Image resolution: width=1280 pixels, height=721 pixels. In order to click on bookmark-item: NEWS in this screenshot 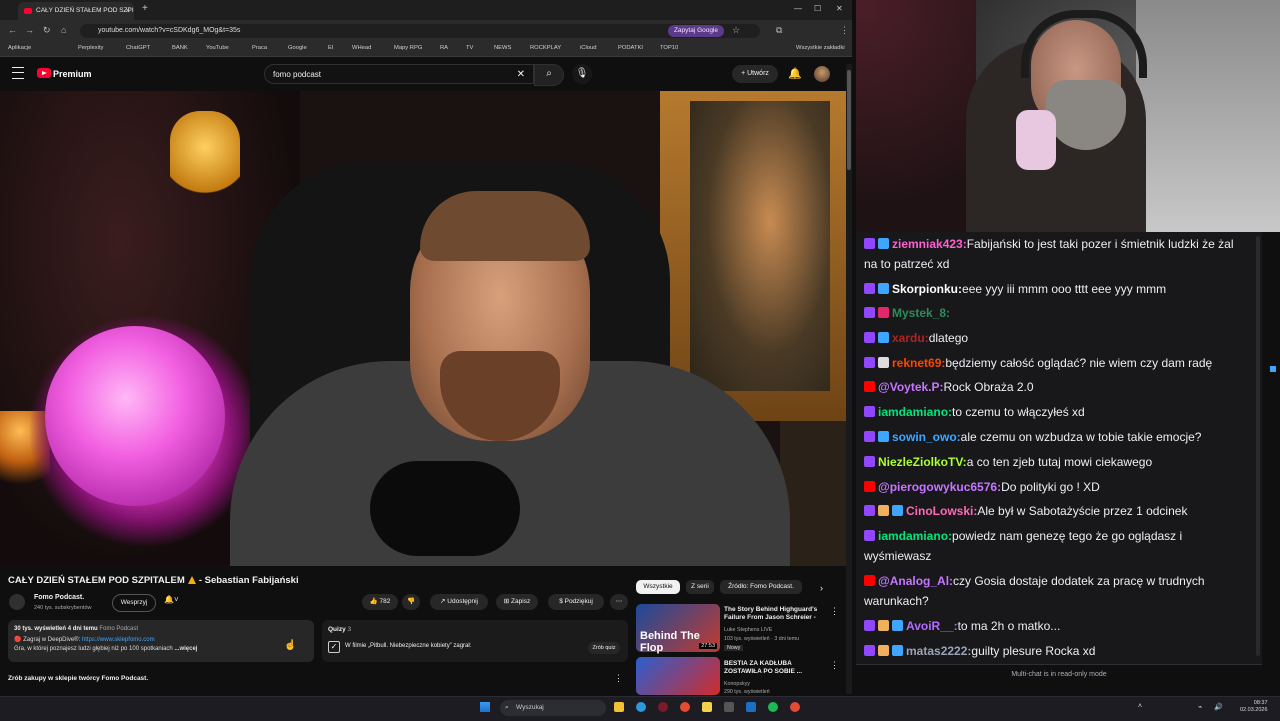, I will do `click(502, 48)`.